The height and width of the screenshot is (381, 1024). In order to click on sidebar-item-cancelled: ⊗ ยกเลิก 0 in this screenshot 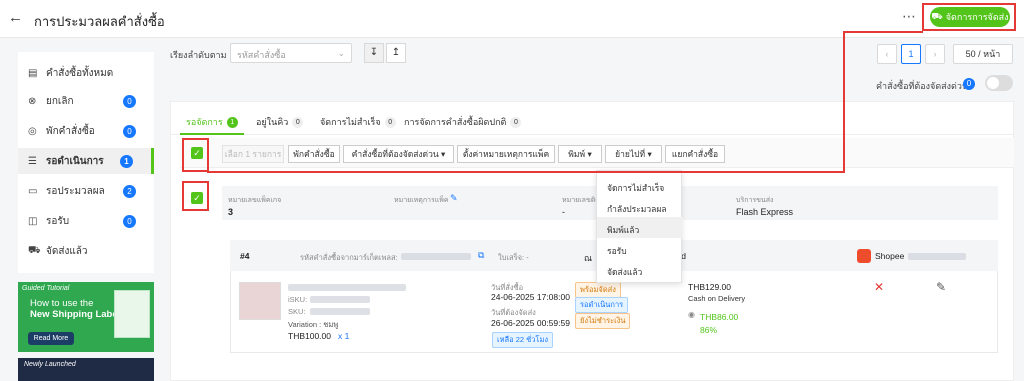, I will do `click(86, 101)`.